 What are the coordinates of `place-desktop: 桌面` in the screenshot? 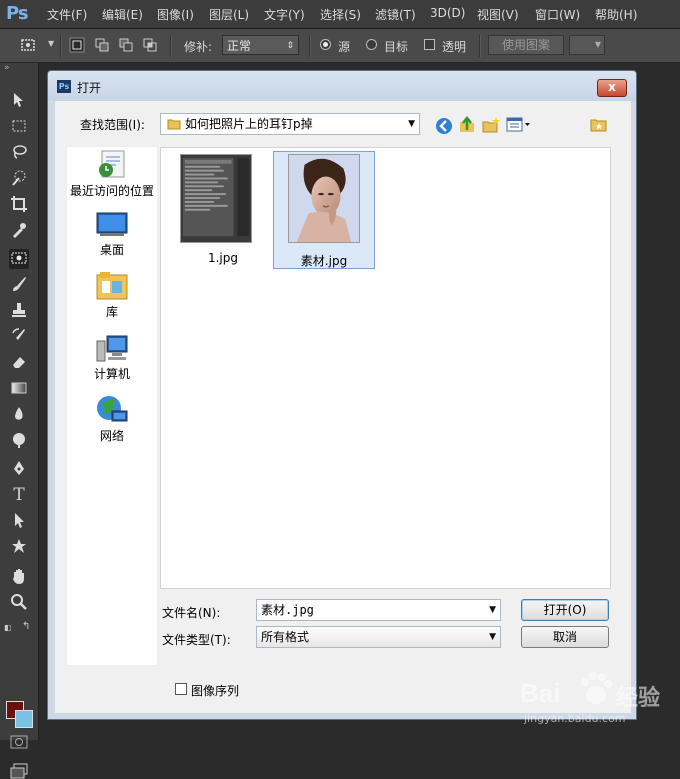 It's located at (112, 235).